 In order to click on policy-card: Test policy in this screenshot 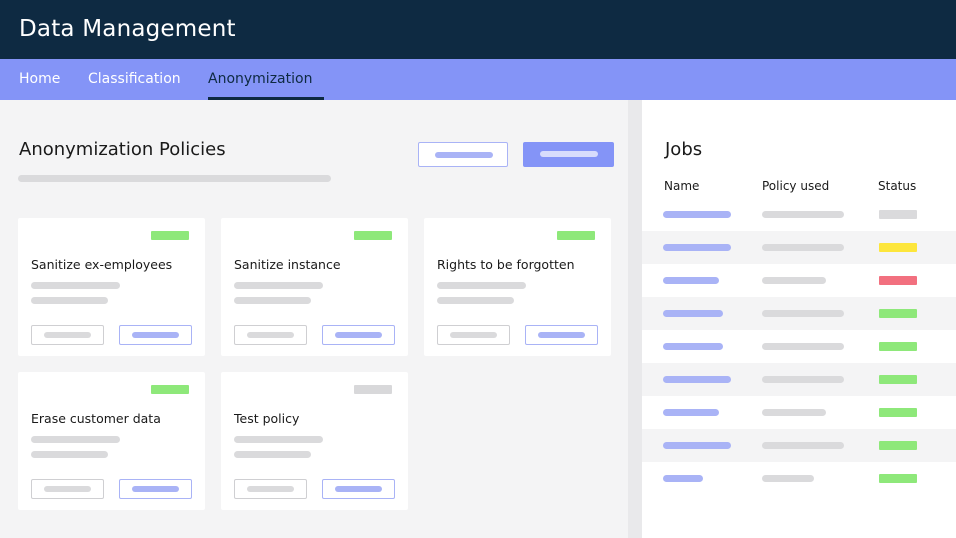, I will do `click(314, 441)`.